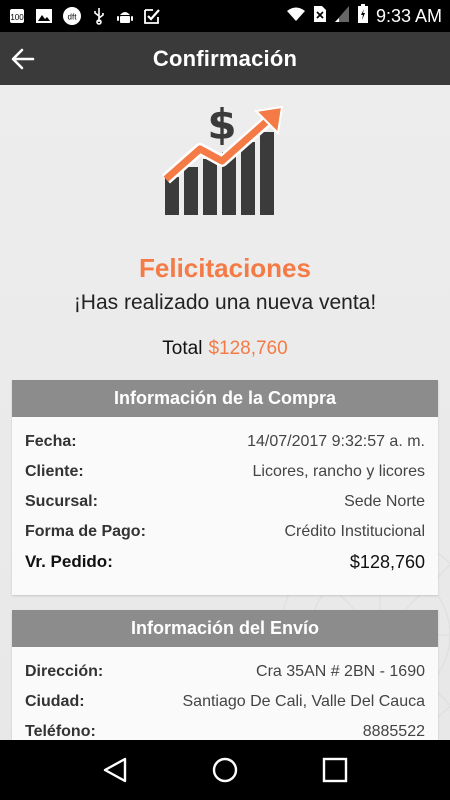 This screenshot has width=450, height=800. Describe the element at coordinates (60, 731) in the screenshot. I see `row-label: Teléfono:` at that location.